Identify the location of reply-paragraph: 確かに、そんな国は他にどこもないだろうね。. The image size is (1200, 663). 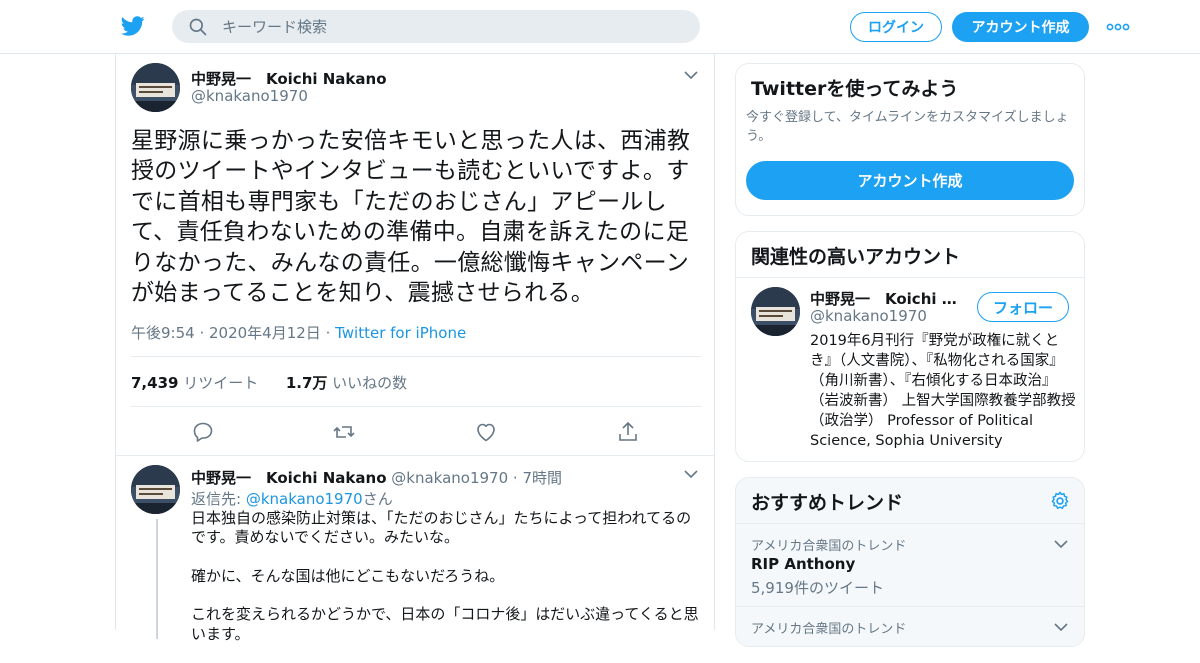
(348, 575).